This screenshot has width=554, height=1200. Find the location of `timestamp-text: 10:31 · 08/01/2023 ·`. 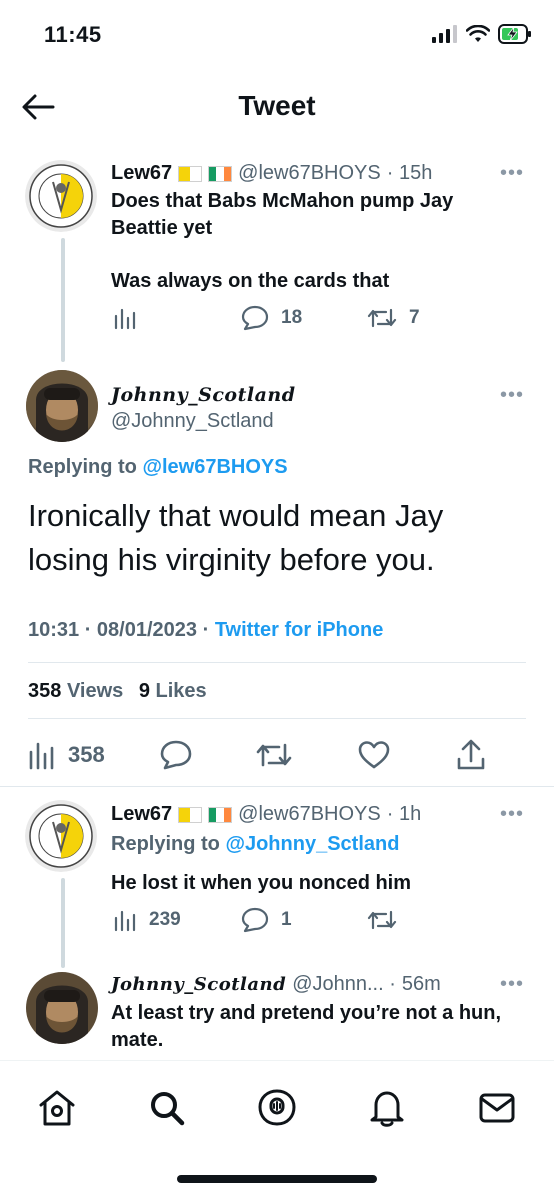

timestamp-text: 10:31 · 08/01/2023 · is located at coordinates (119, 630).